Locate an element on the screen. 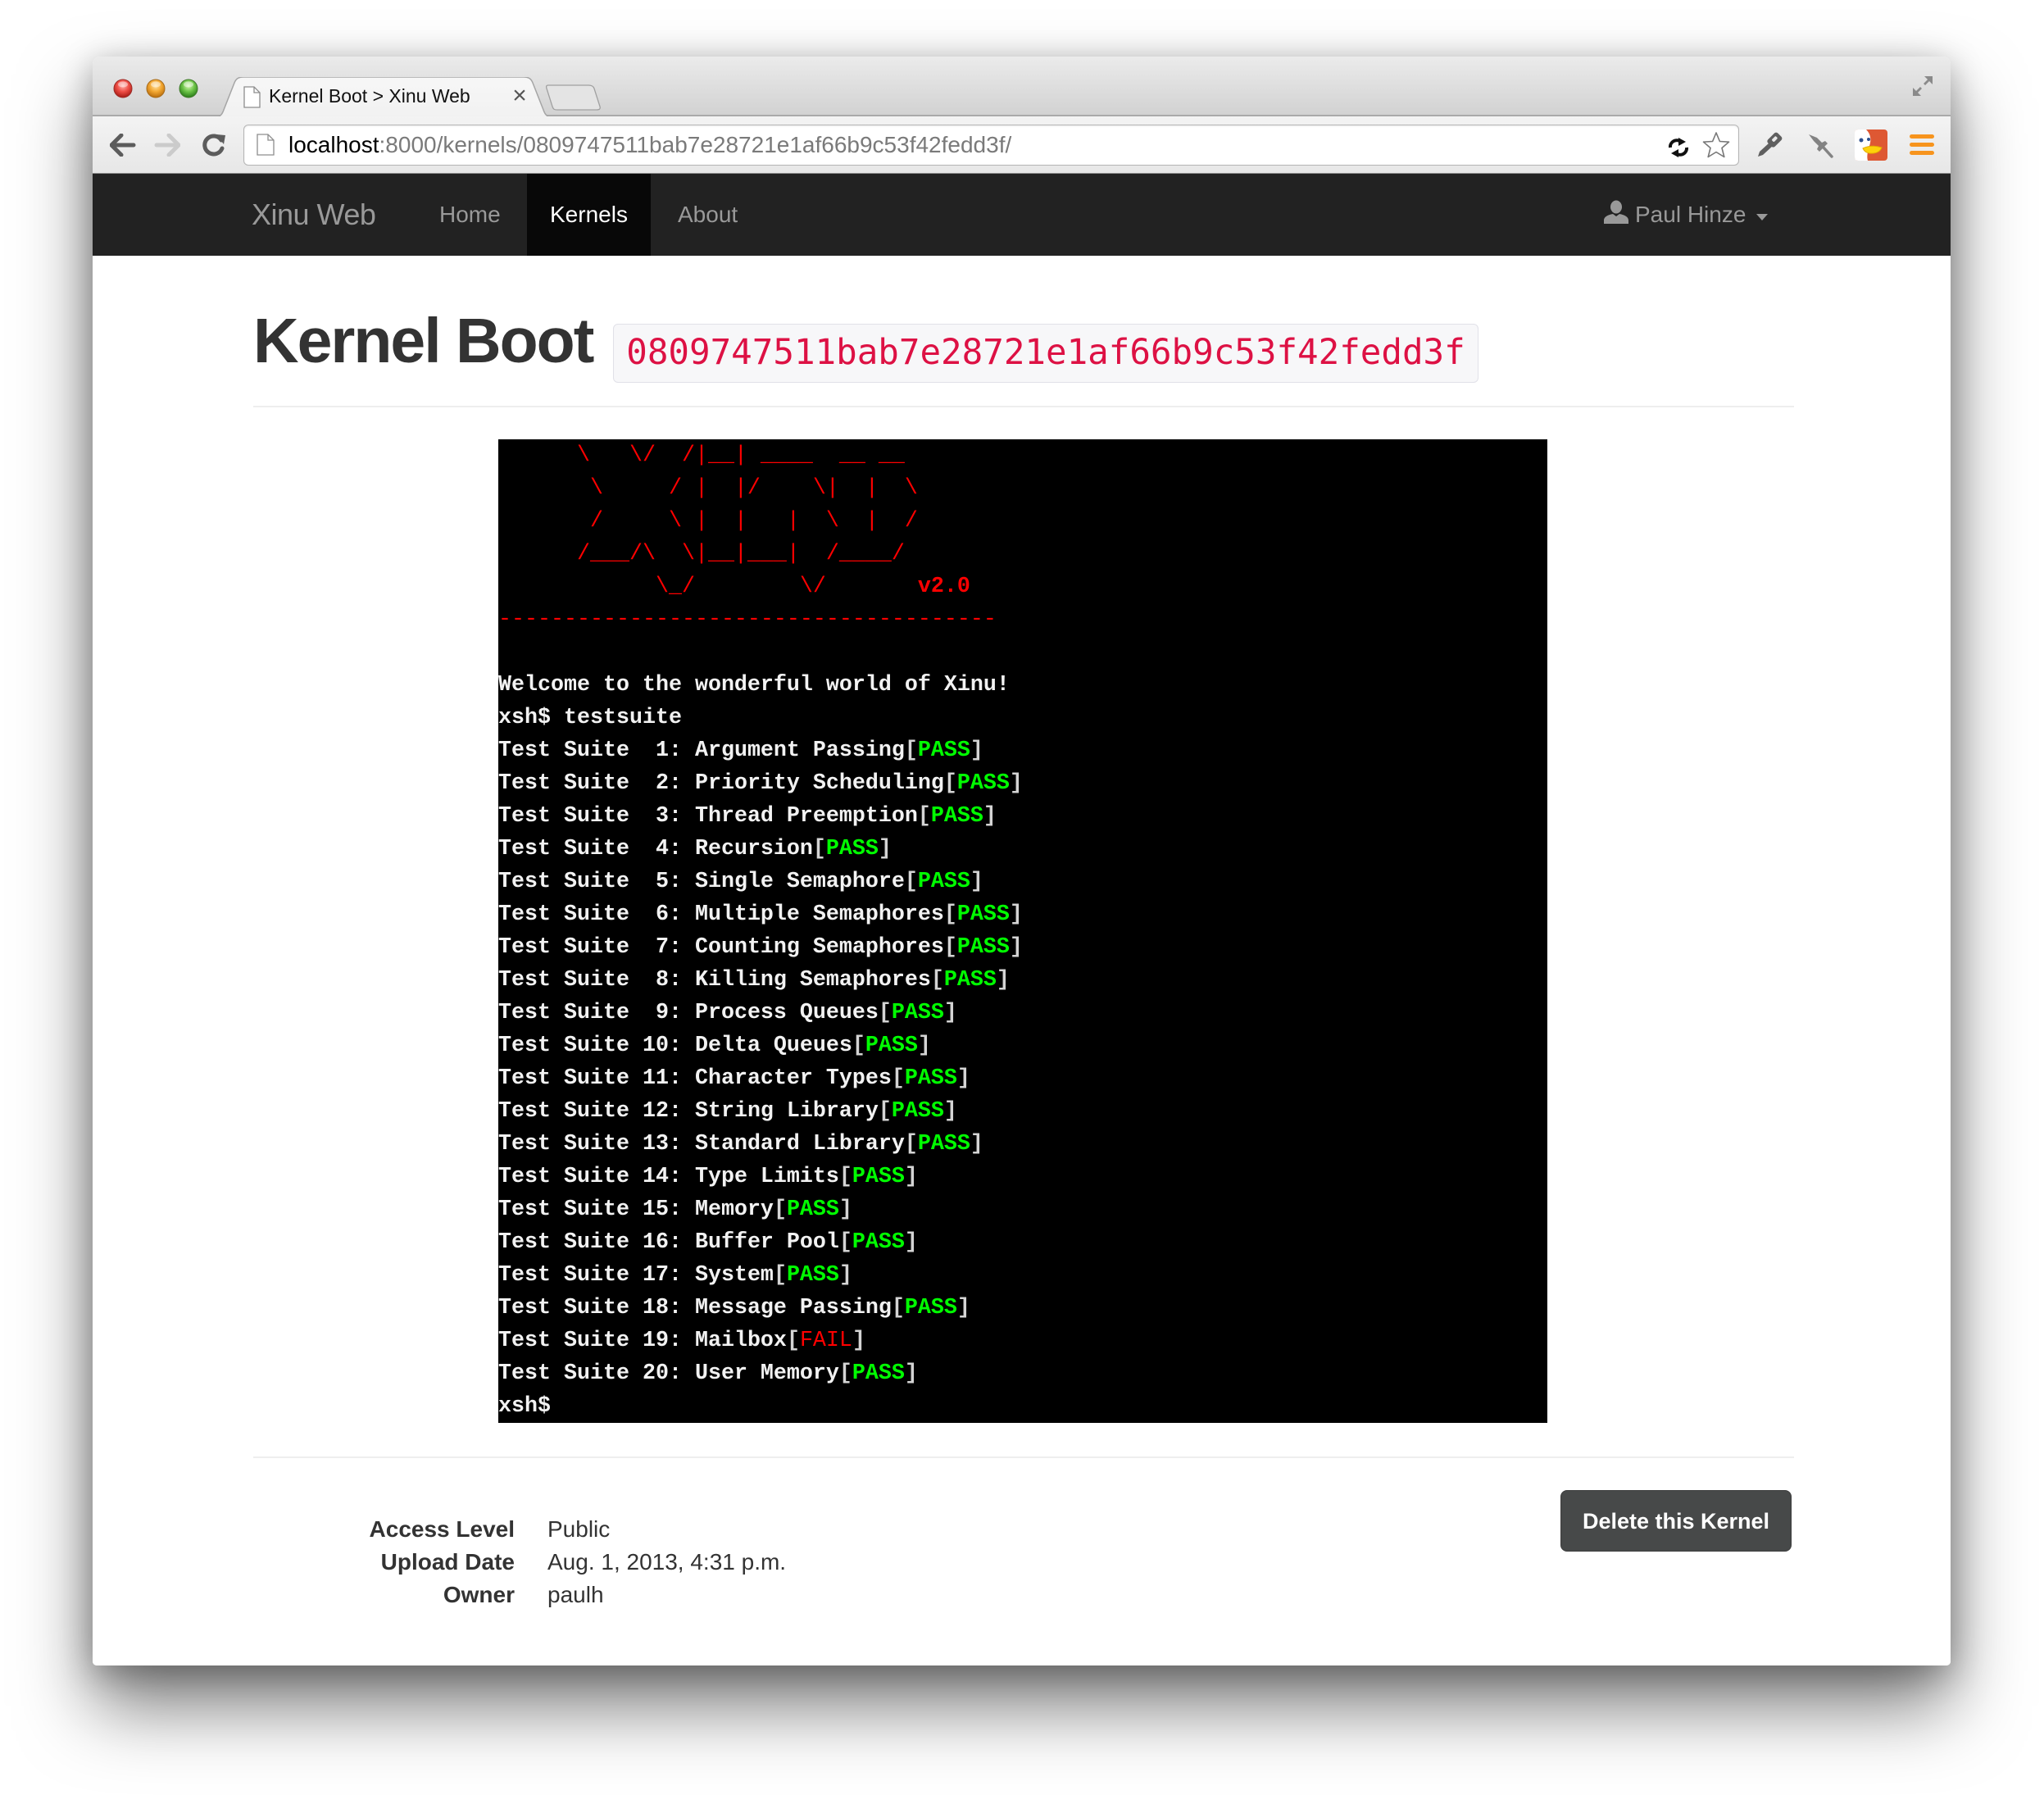  url-host: localhost is located at coordinates (333, 144).